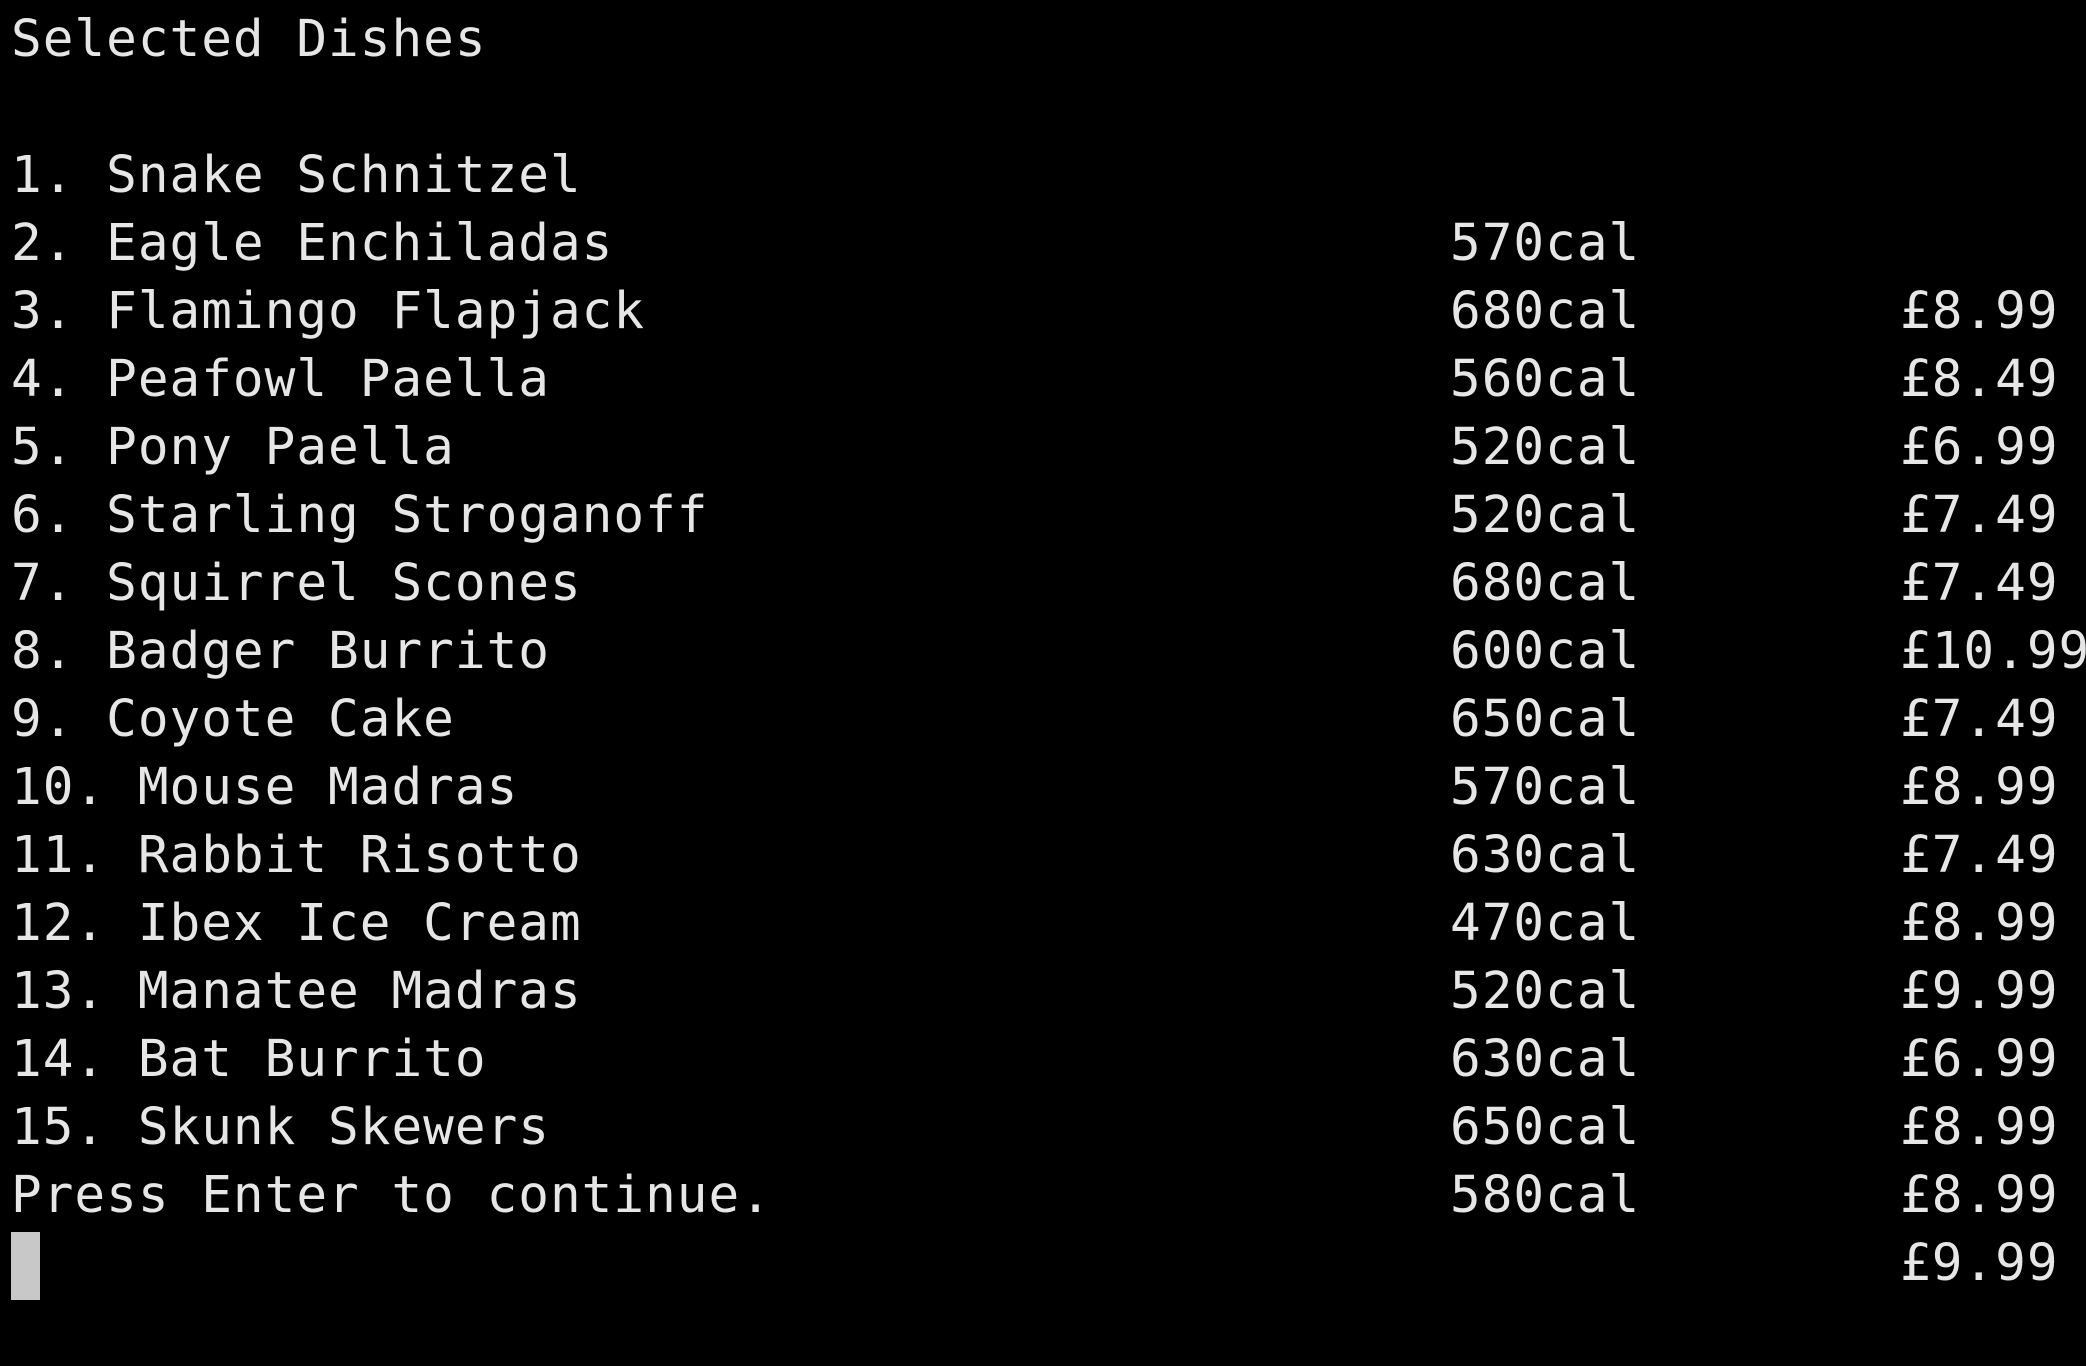 The height and width of the screenshot is (1366, 2086). I want to click on dish-calories: 580cal, so click(1545, 1195).